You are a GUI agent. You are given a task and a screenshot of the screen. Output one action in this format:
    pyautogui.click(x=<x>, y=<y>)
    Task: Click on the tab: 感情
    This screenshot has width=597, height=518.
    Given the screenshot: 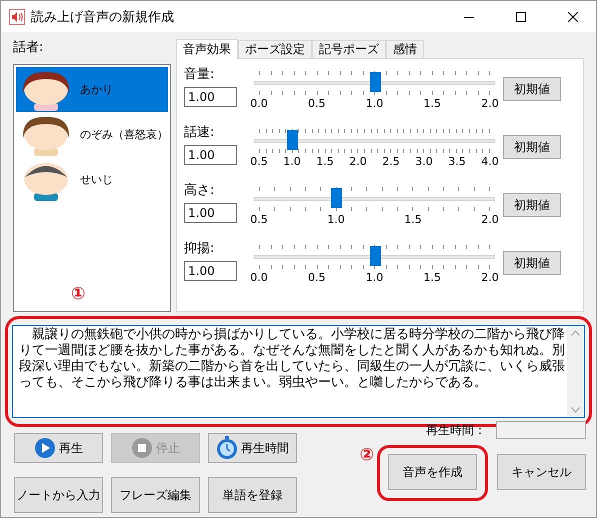 What is the action you would take?
    pyautogui.click(x=405, y=49)
    